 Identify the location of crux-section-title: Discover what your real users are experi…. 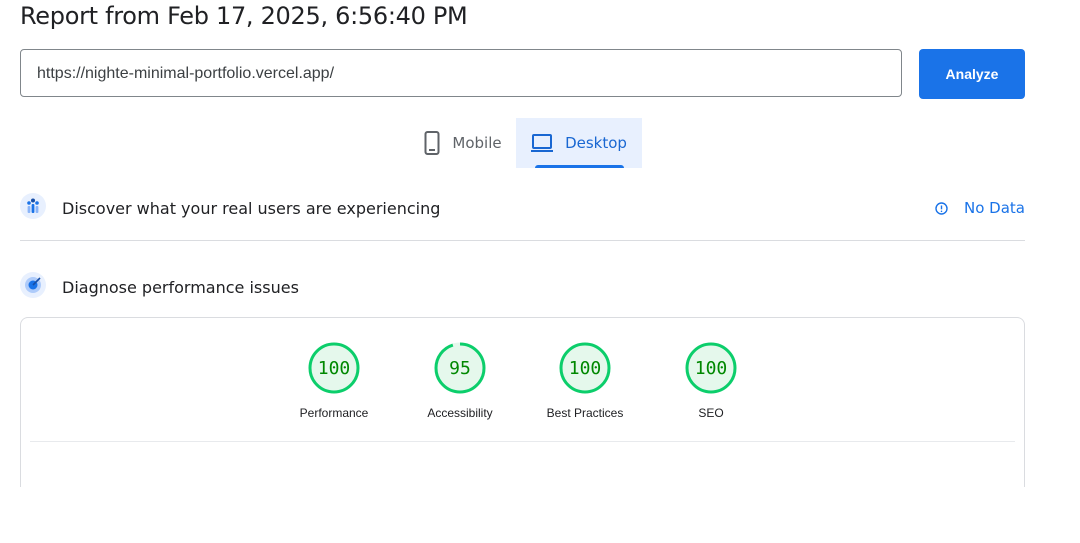
(251, 208).